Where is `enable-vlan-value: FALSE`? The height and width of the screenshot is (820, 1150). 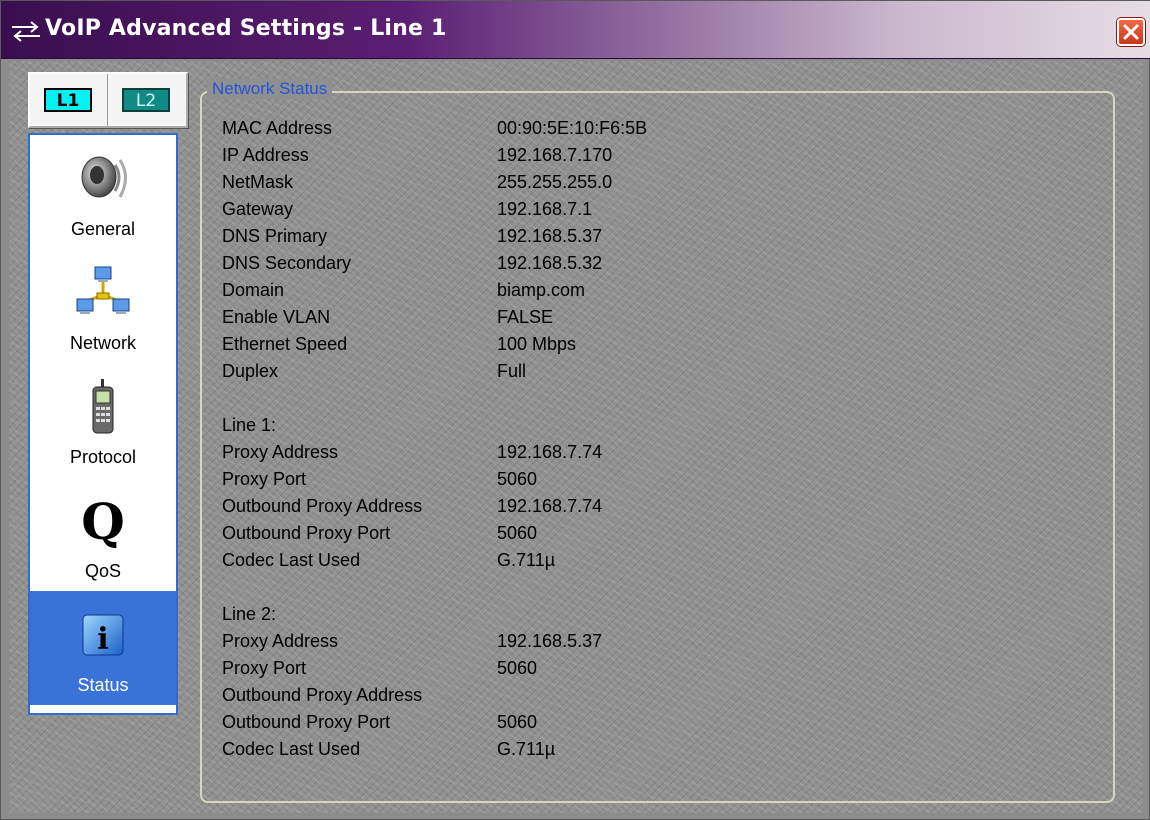
enable-vlan-value: FALSE is located at coordinates (525, 317).